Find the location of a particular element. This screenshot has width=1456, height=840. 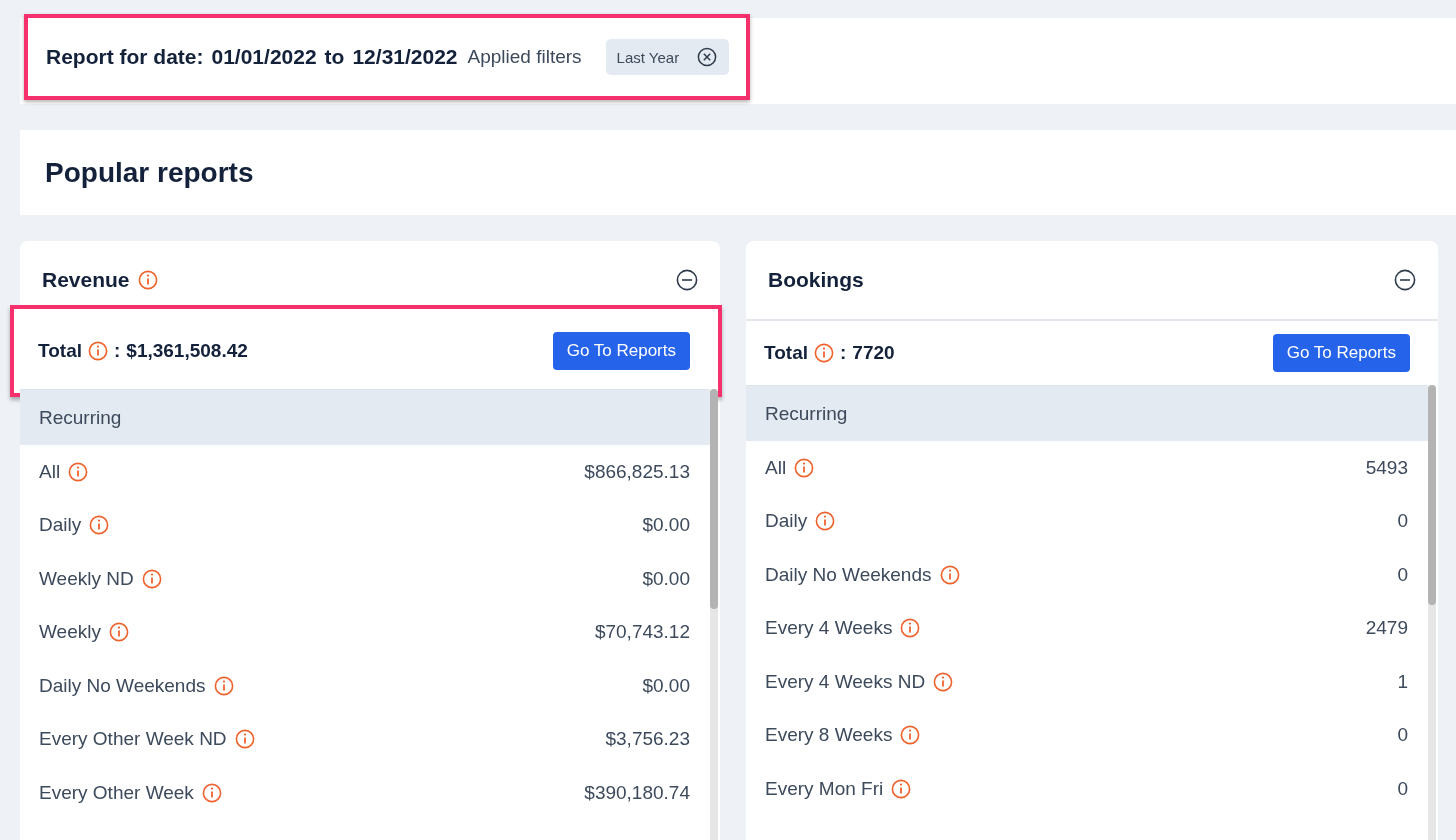

row-value: $390,180.74 is located at coordinates (637, 792).